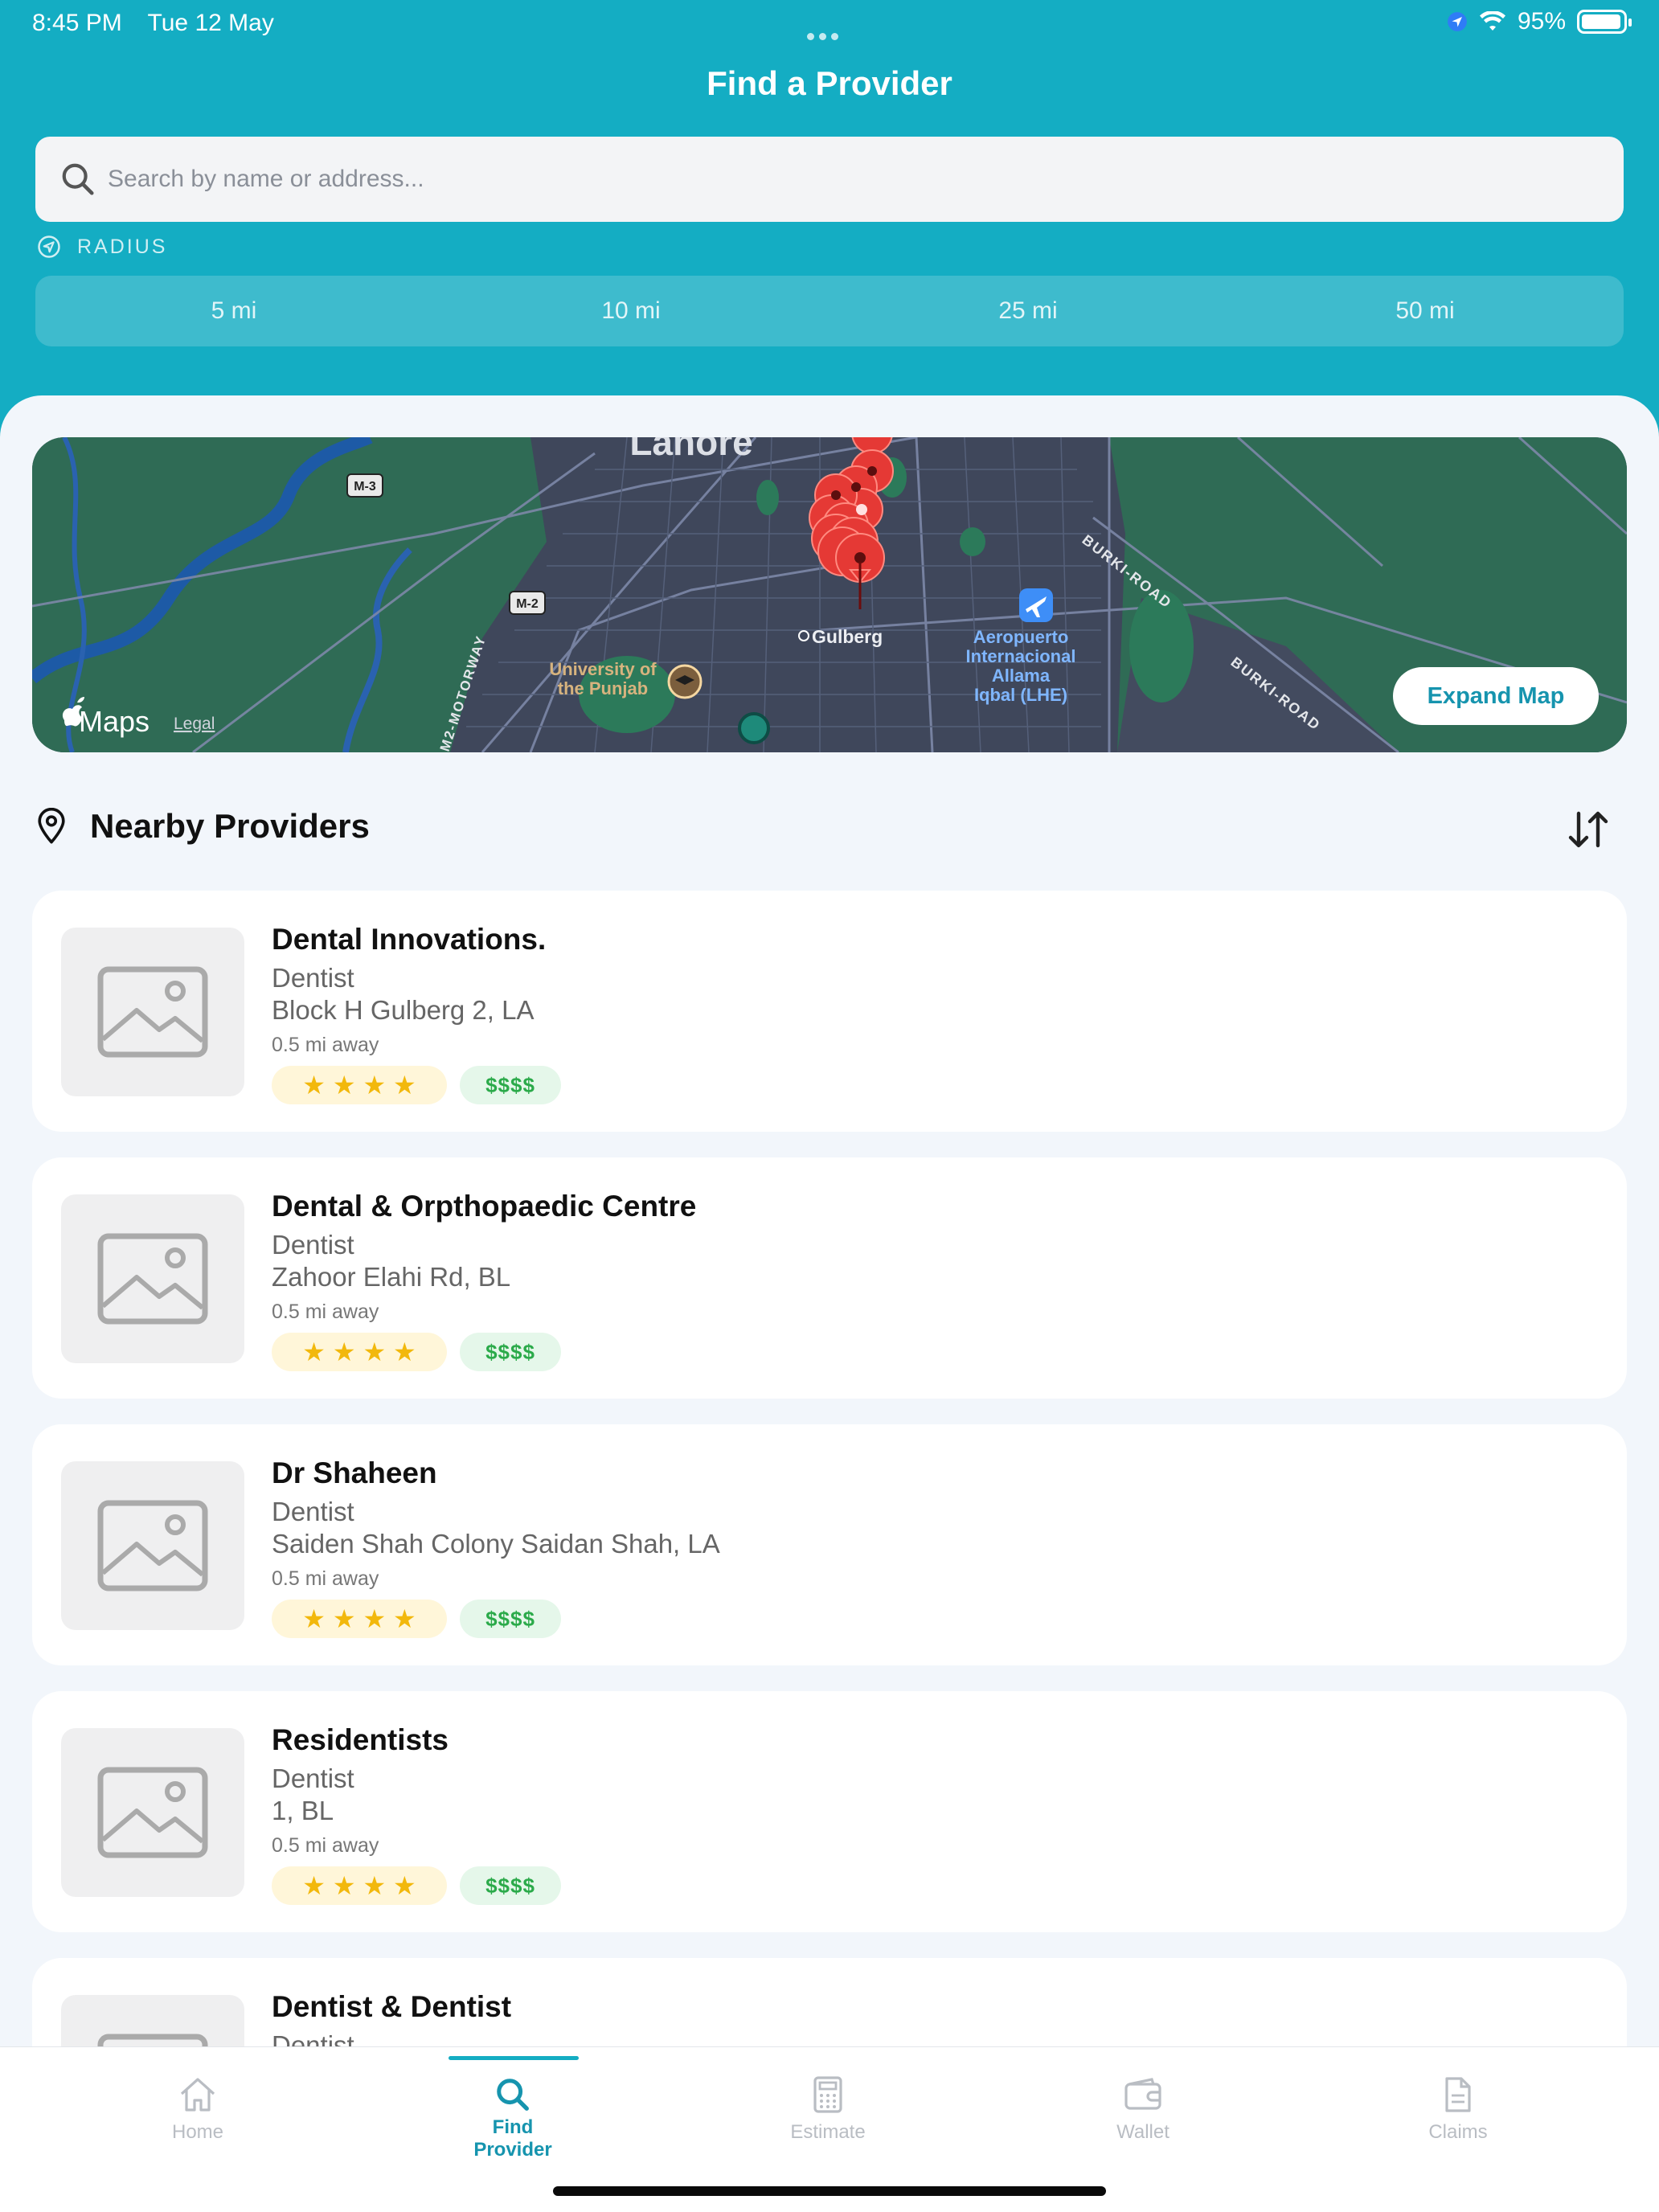 The image size is (1659, 2212). Describe the element at coordinates (360, 1739) in the screenshot. I see `provider-name: Residentists` at that location.